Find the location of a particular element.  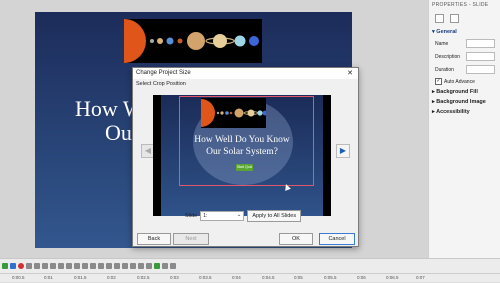

tick-label: 0:03.5 is located at coordinates (205, 277).